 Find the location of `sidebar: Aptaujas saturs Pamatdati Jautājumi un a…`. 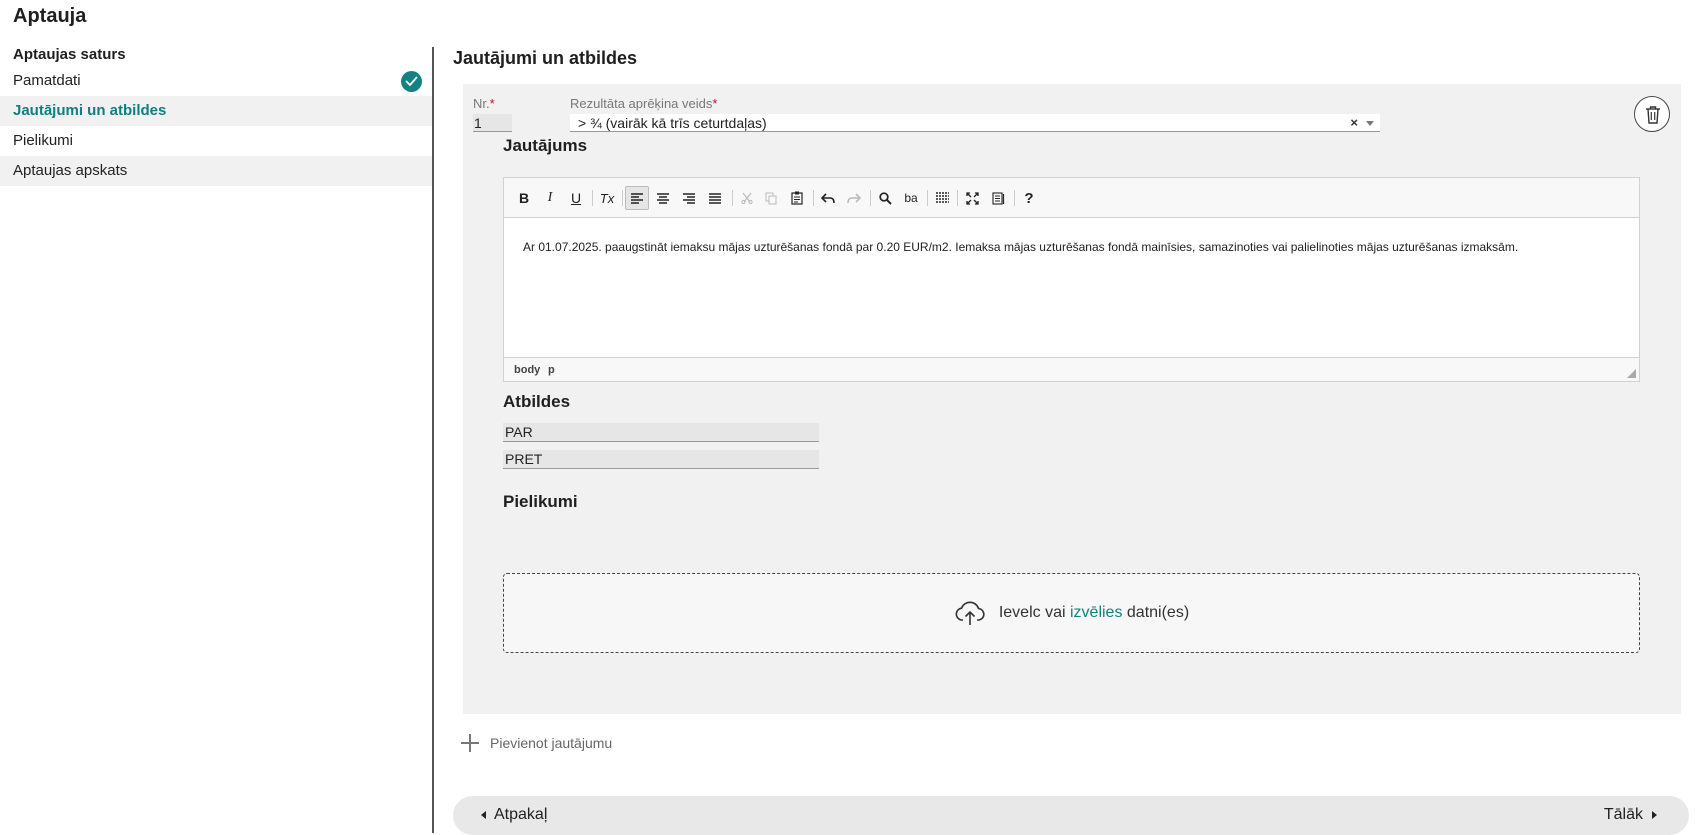

sidebar: Aptaujas saturs Pamatdati Jautājumi un a… is located at coordinates (216, 115).